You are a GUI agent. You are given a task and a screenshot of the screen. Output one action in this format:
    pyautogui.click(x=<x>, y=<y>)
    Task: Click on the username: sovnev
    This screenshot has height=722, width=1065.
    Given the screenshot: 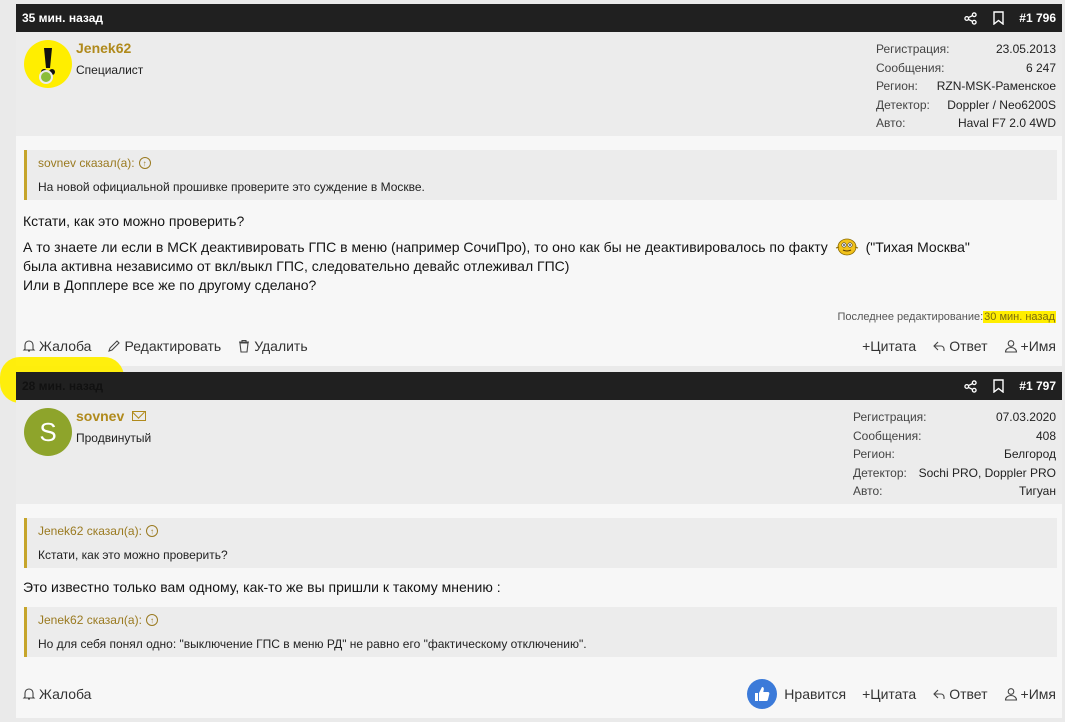 What is the action you would take?
    pyautogui.click(x=111, y=416)
    